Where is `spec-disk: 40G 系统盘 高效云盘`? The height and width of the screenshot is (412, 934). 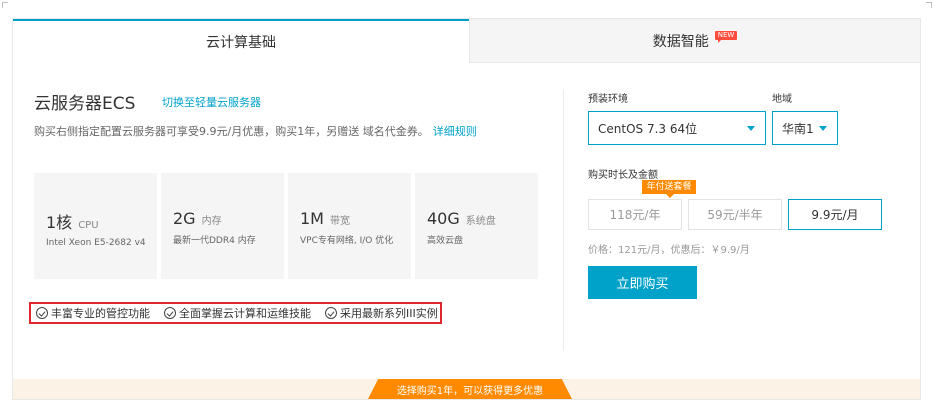
spec-disk: 40G 系统盘 高效云盘 is located at coordinates (476, 226).